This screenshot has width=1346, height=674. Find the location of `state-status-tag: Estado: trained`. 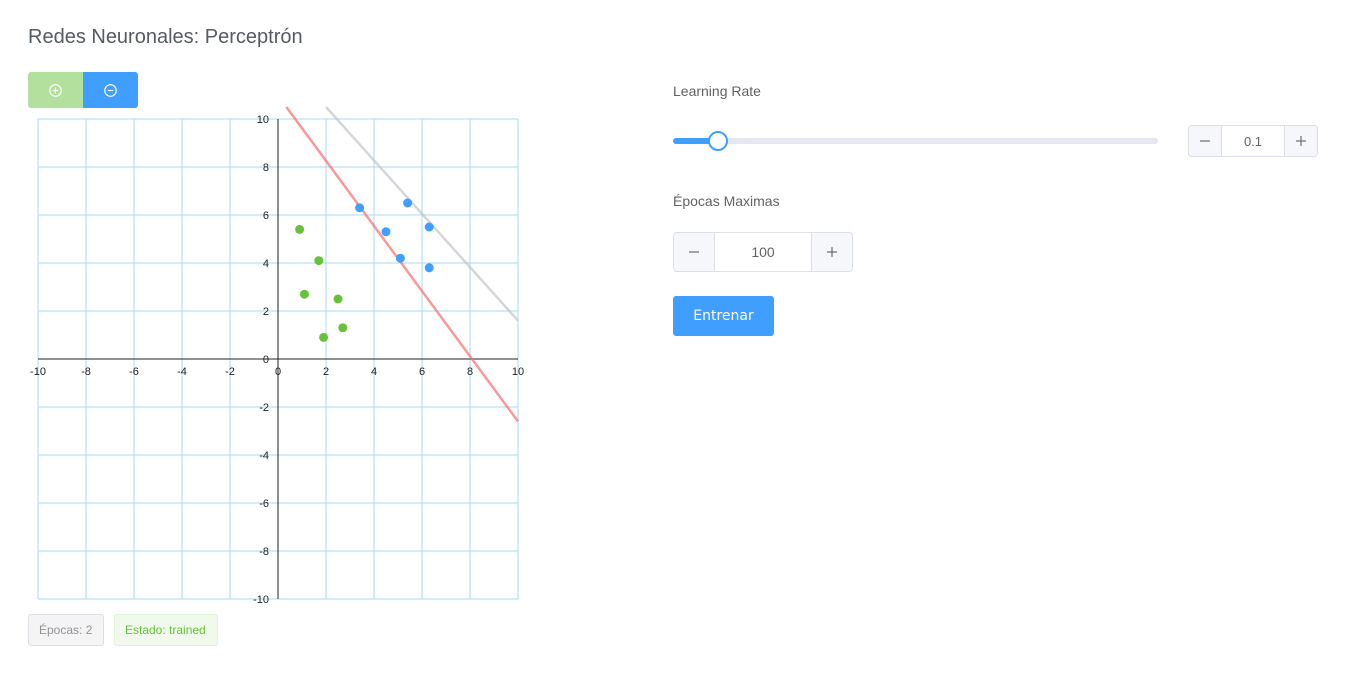

state-status-tag: Estado: trained is located at coordinates (166, 630).